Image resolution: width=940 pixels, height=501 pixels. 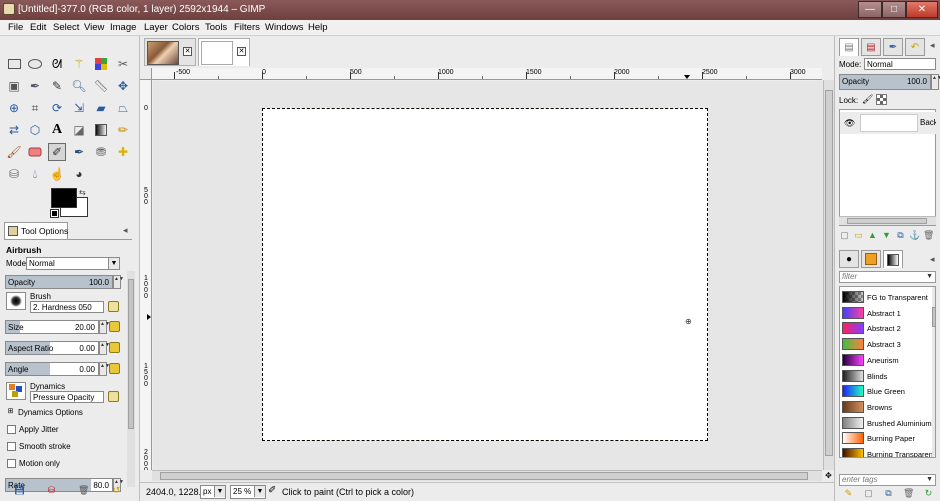 What do you see at coordinates (57, 108) in the screenshot?
I see `rotate-icon: ⟳` at bounding box center [57, 108].